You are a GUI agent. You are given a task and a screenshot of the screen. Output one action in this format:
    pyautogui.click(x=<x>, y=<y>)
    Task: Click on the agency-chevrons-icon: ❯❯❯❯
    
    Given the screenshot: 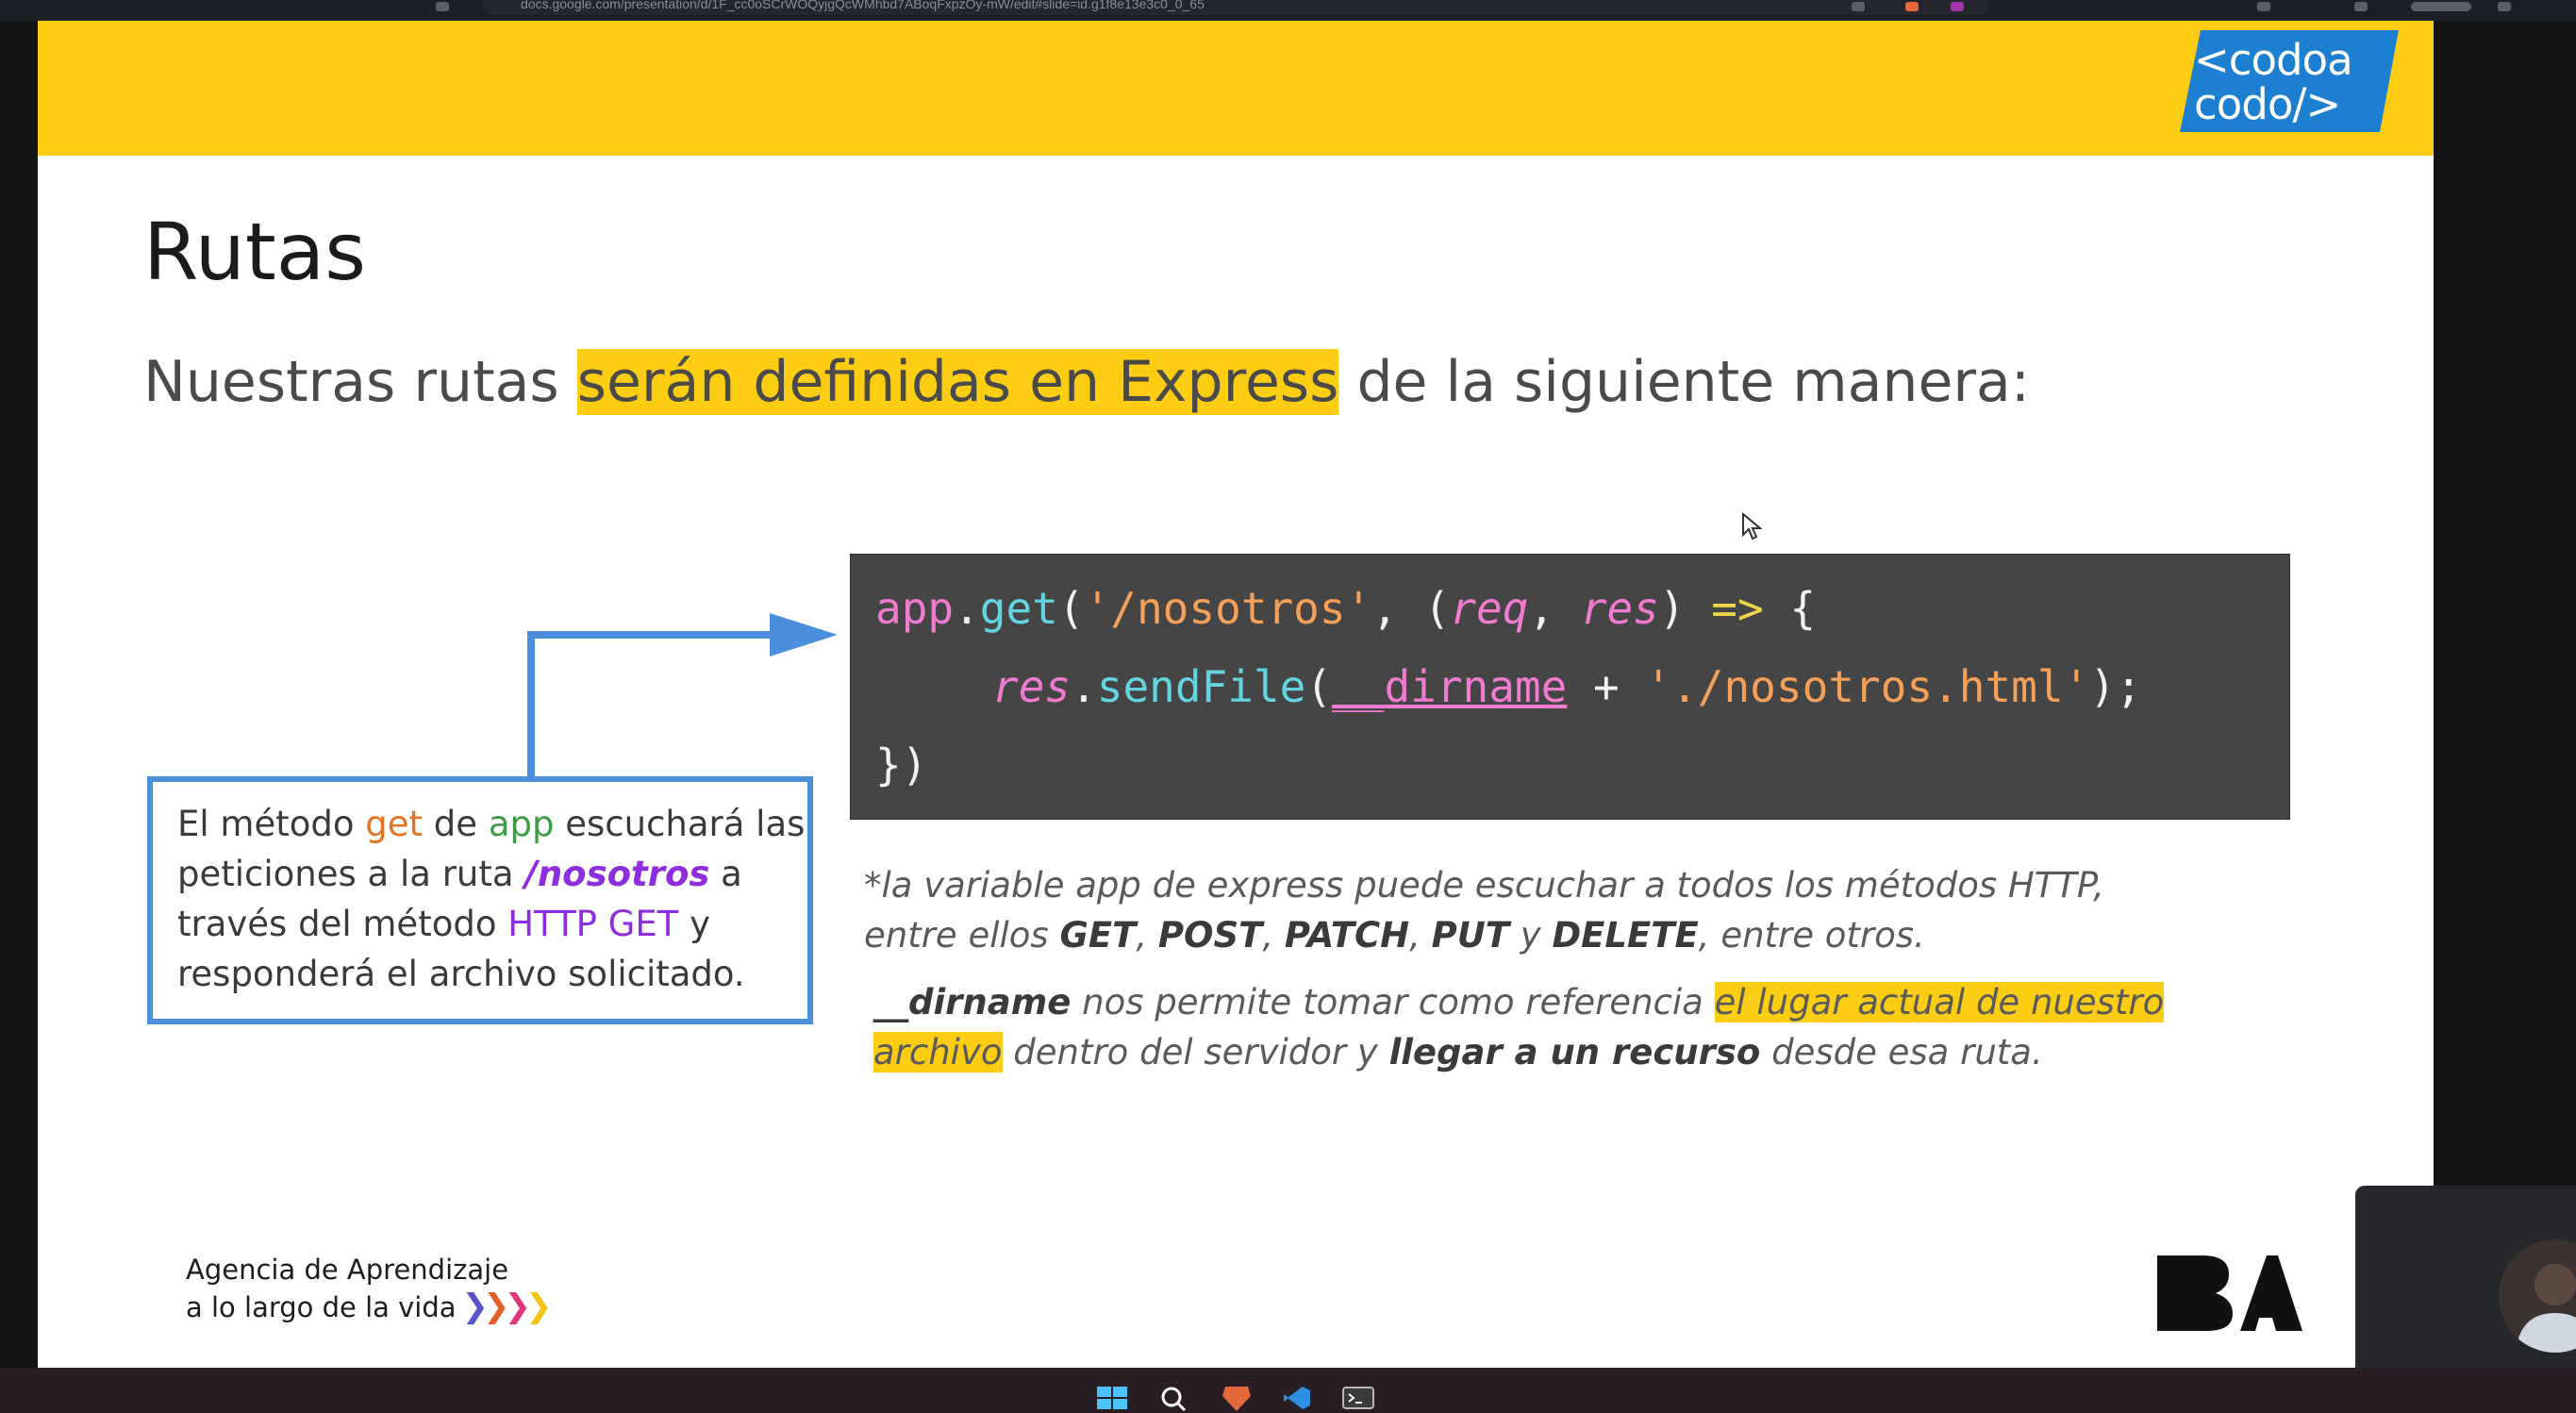 What is the action you would take?
    pyautogui.click(x=507, y=1306)
    